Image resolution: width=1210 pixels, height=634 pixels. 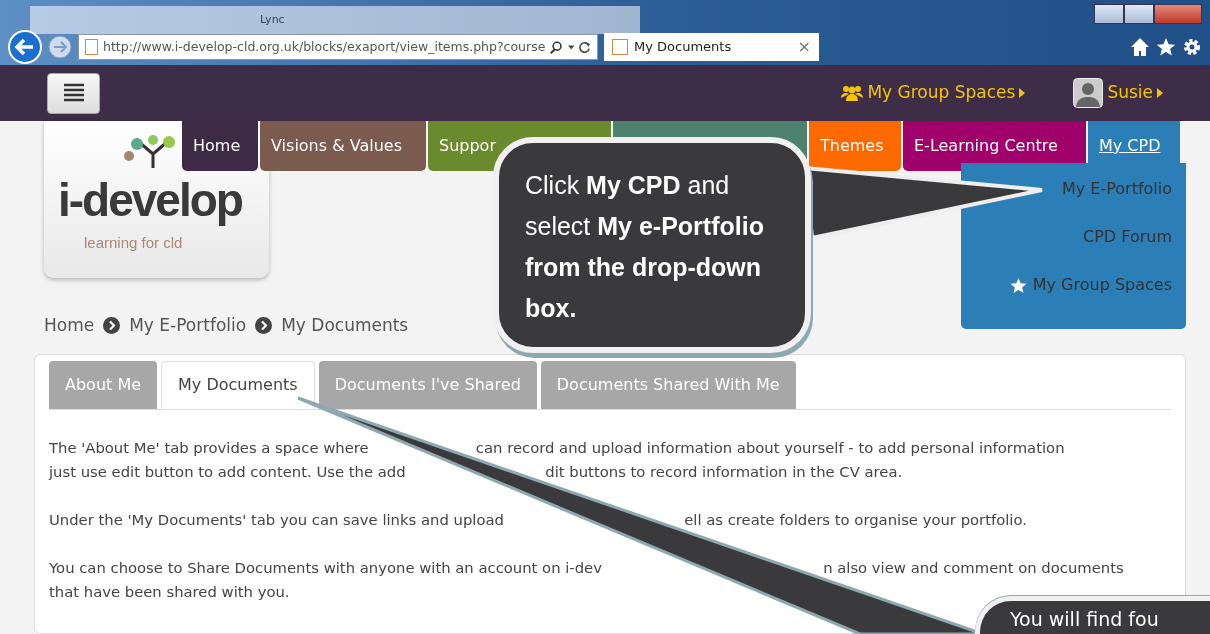 I want to click on restore-button, so click(x=1139, y=14).